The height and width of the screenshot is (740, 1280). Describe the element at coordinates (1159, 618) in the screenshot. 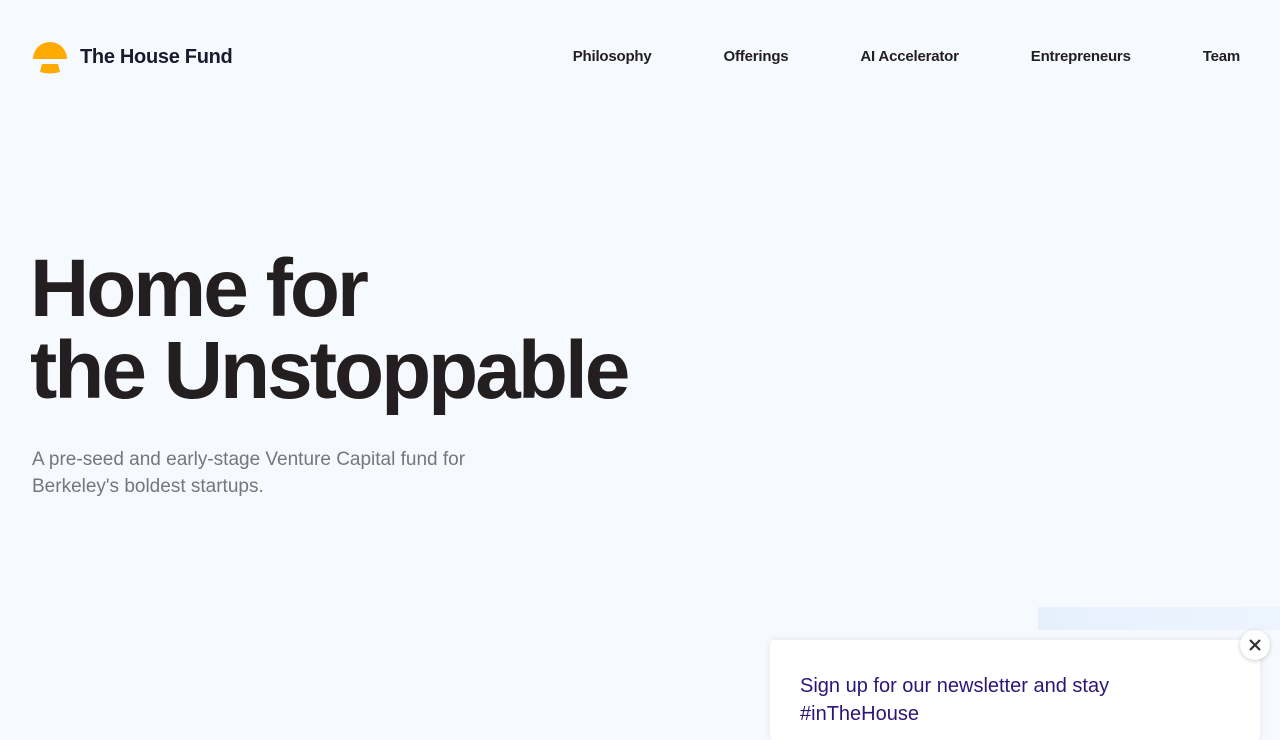

I see `decorative-bar` at that location.